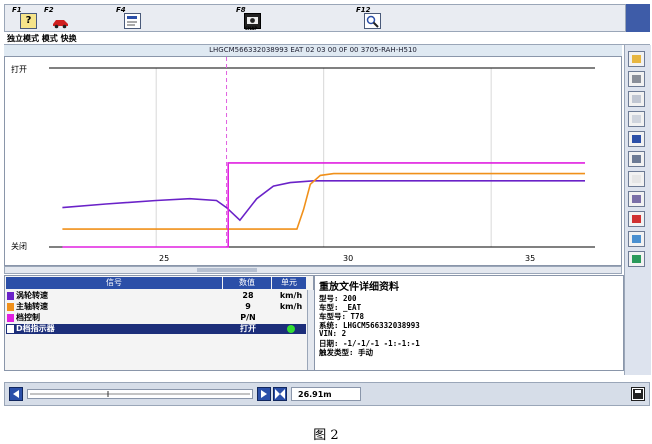 This screenshot has height=444, width=652. What do you see at coordinates (42, 38) in the screenshot?
I see `mode-text: 独立模式 模式 快换` at bounding box center [42, 38].